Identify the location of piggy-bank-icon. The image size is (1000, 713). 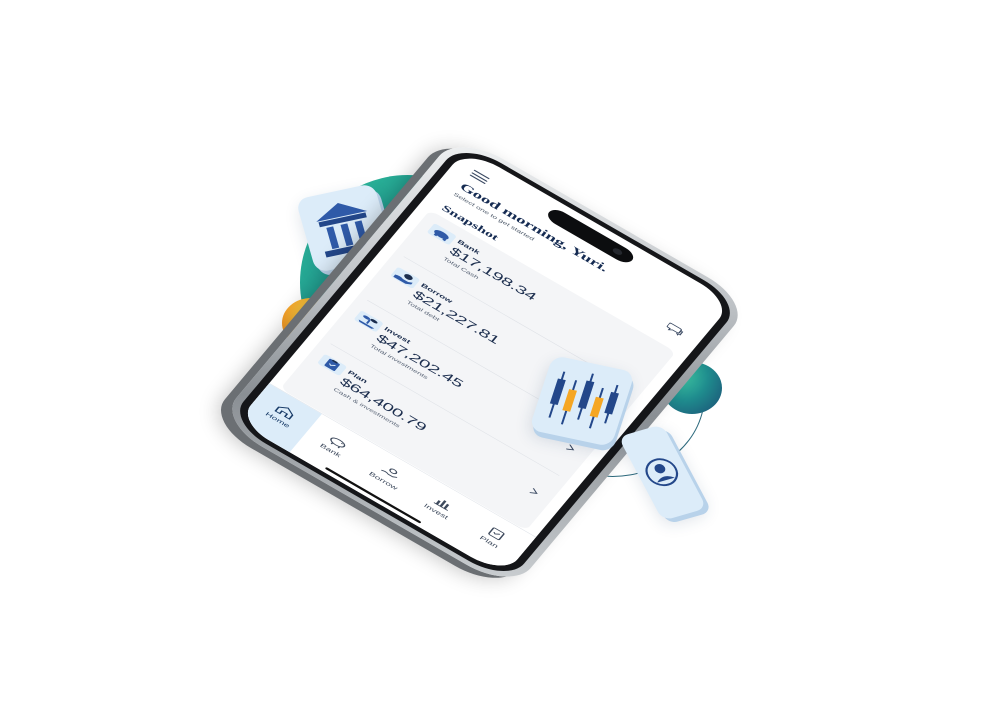
(442, 234).